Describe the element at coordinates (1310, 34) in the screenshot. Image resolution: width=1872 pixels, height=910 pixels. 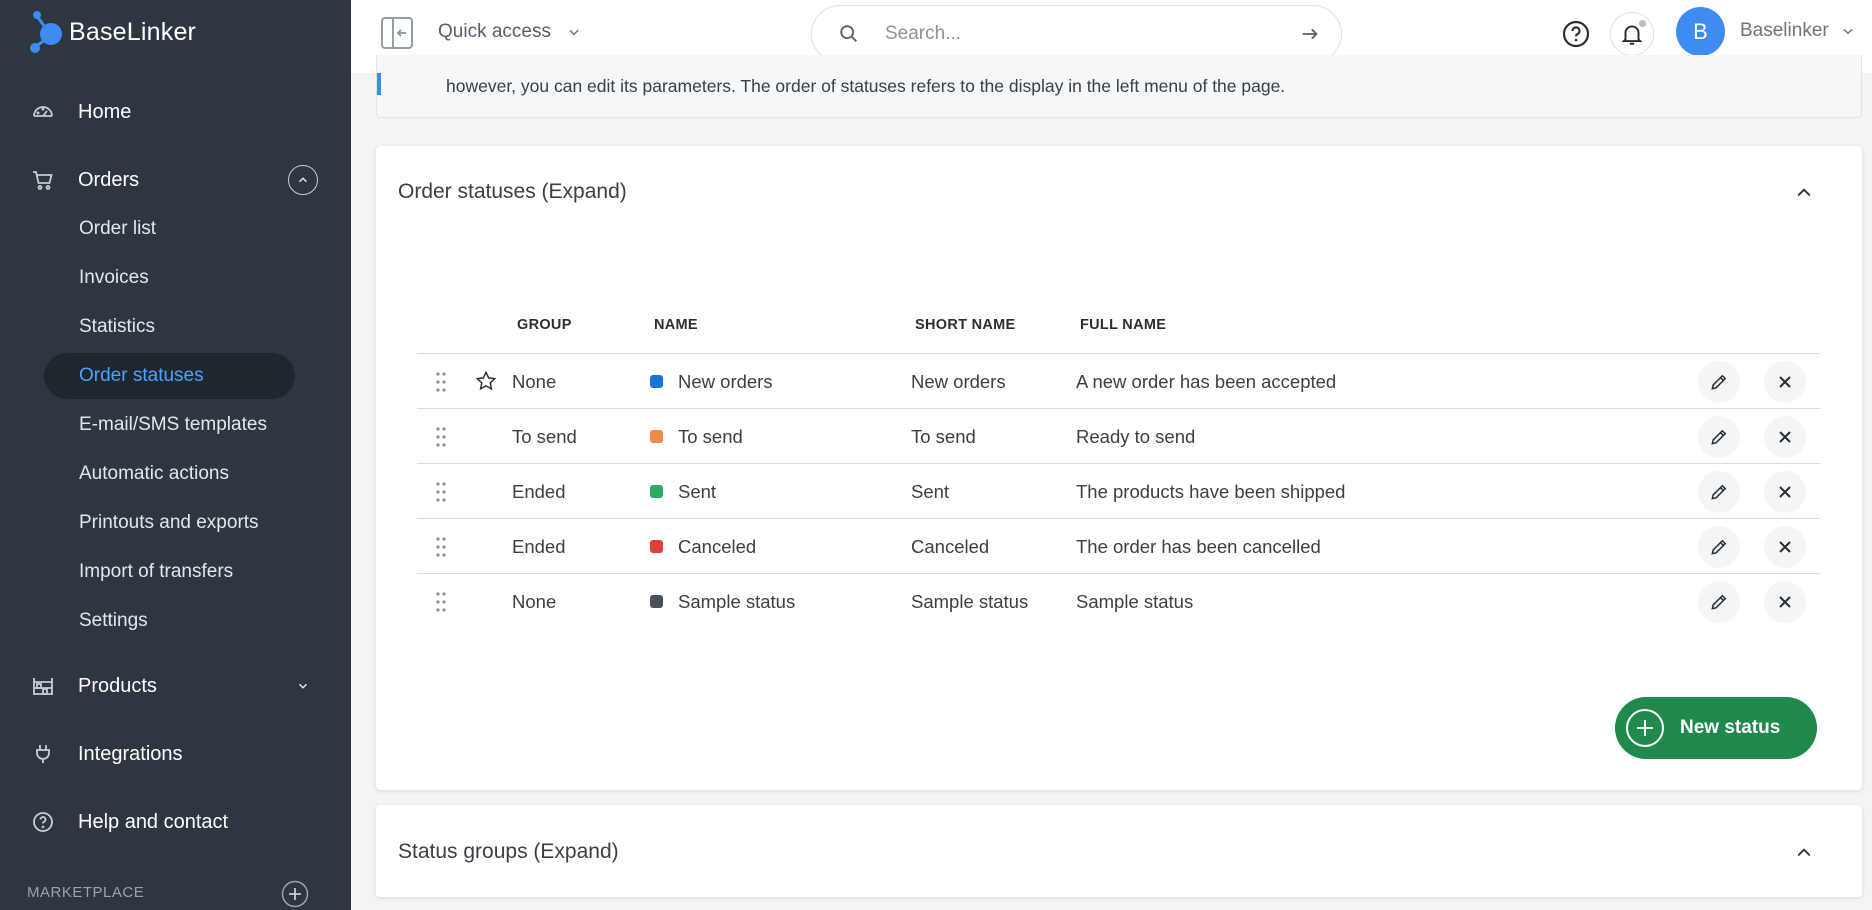
I see `arrow-right-icon` at that location.